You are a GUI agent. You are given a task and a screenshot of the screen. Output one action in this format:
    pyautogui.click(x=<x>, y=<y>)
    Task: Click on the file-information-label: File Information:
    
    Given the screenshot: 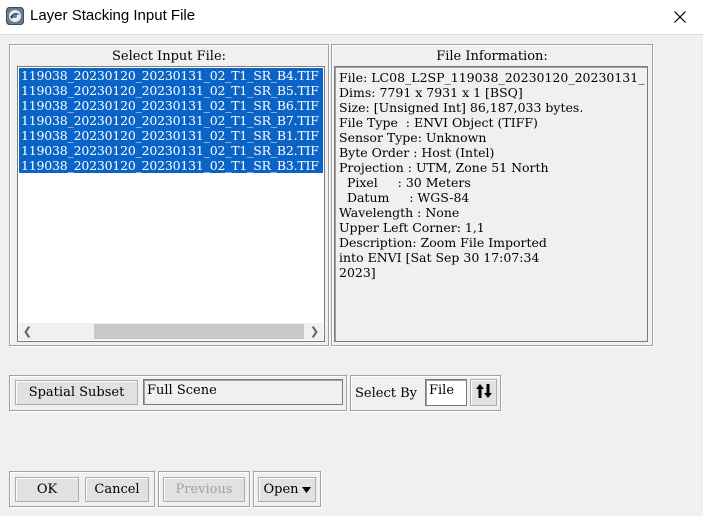 What is the action you would take?
    pyautogui.click(x=492, y=56)
    